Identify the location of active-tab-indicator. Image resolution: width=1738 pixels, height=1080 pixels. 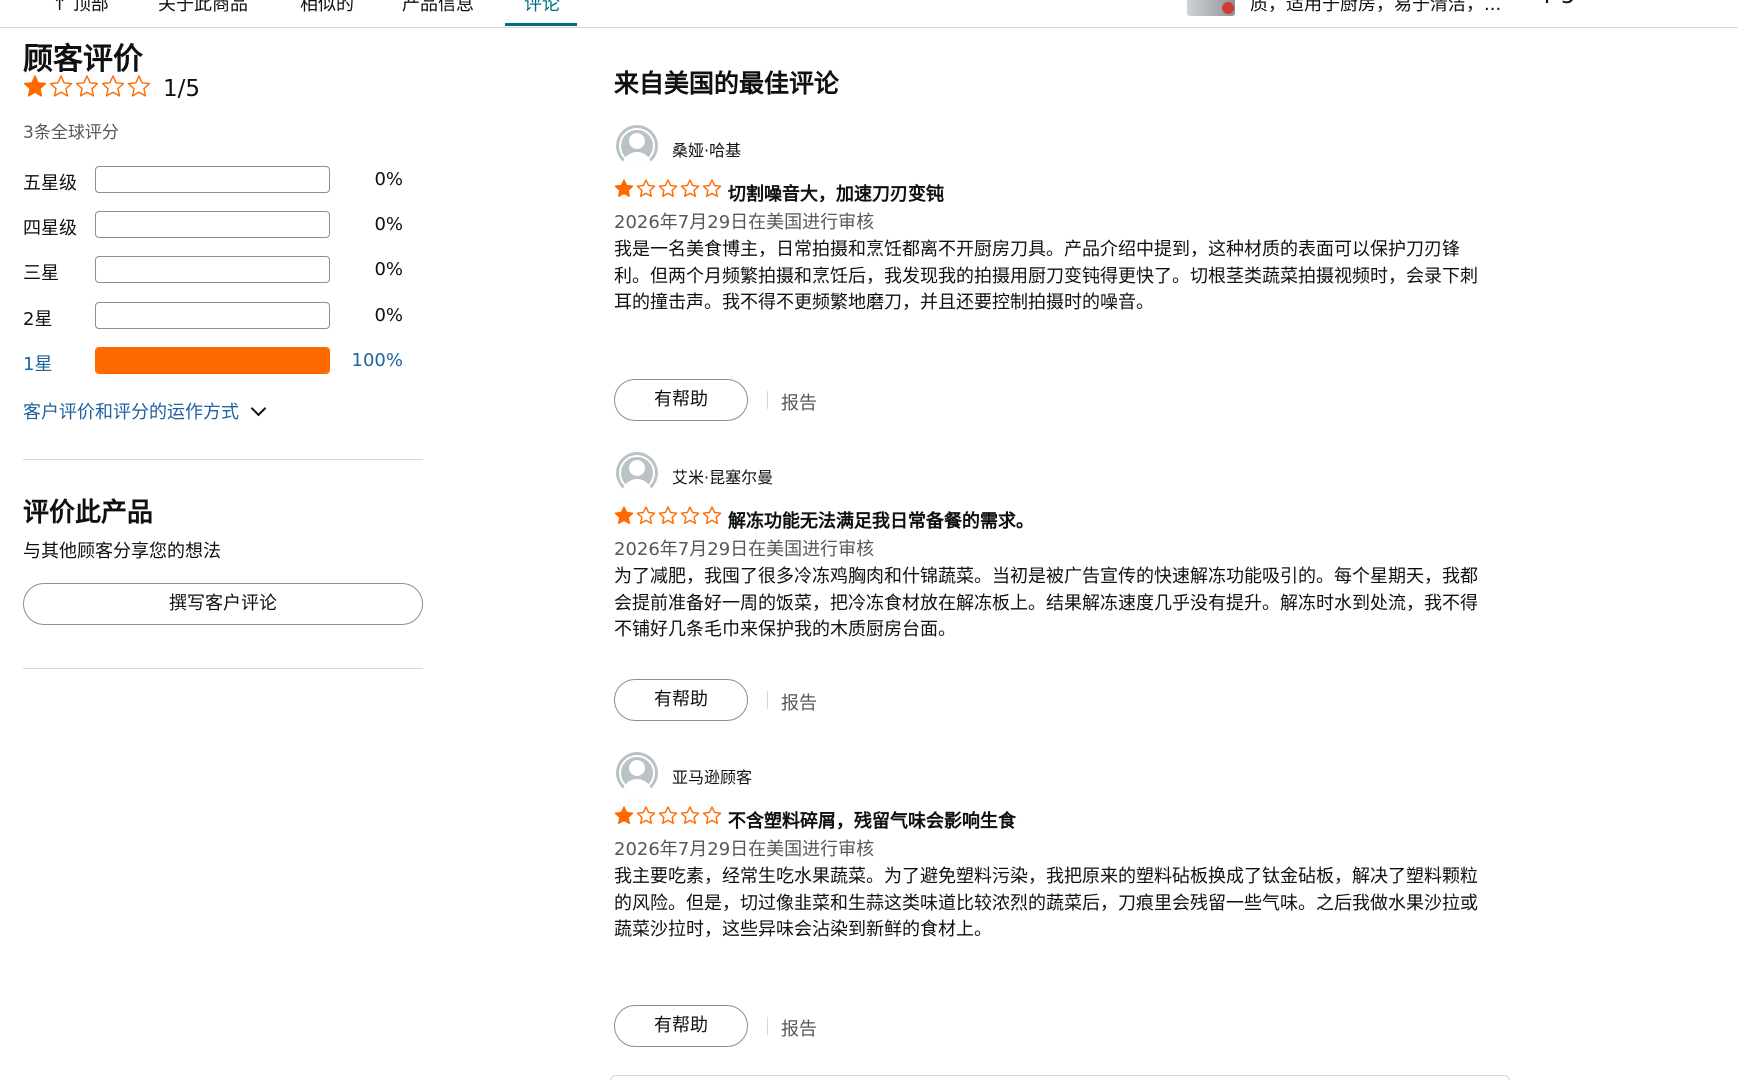
(541, 24).